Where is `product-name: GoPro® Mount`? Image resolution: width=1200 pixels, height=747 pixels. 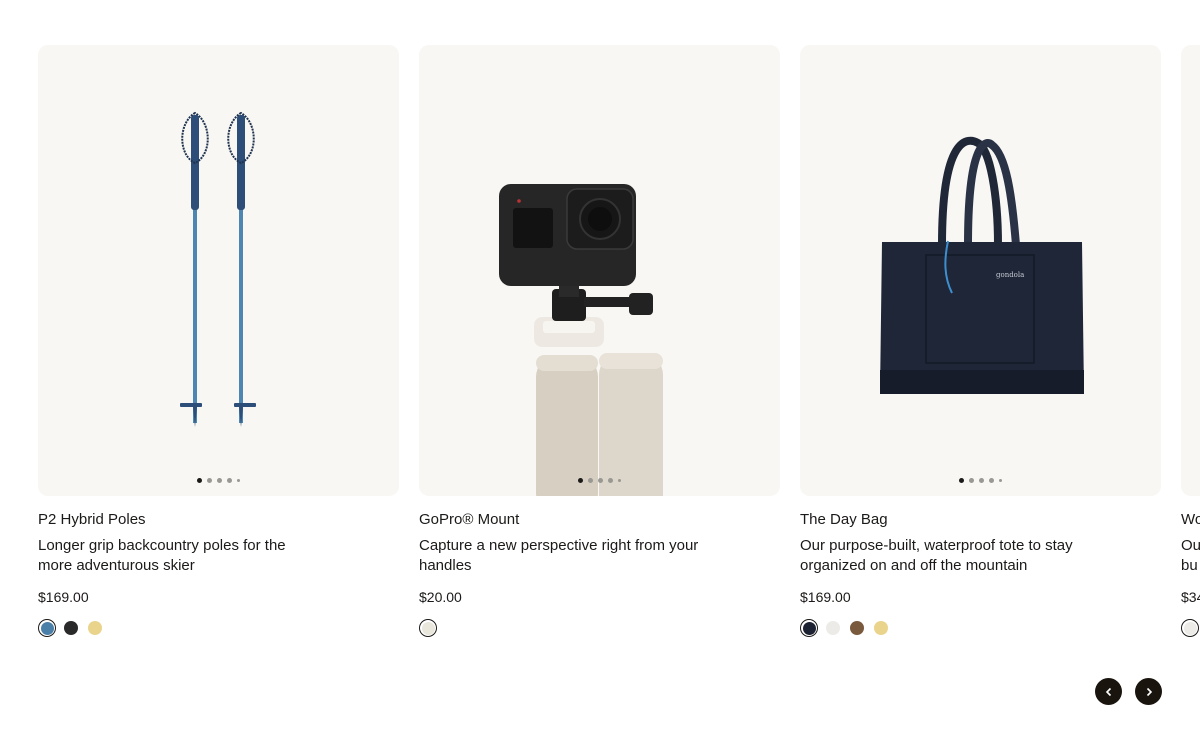 product-name: GoPro® Mount is located at coordinates (599, 520).